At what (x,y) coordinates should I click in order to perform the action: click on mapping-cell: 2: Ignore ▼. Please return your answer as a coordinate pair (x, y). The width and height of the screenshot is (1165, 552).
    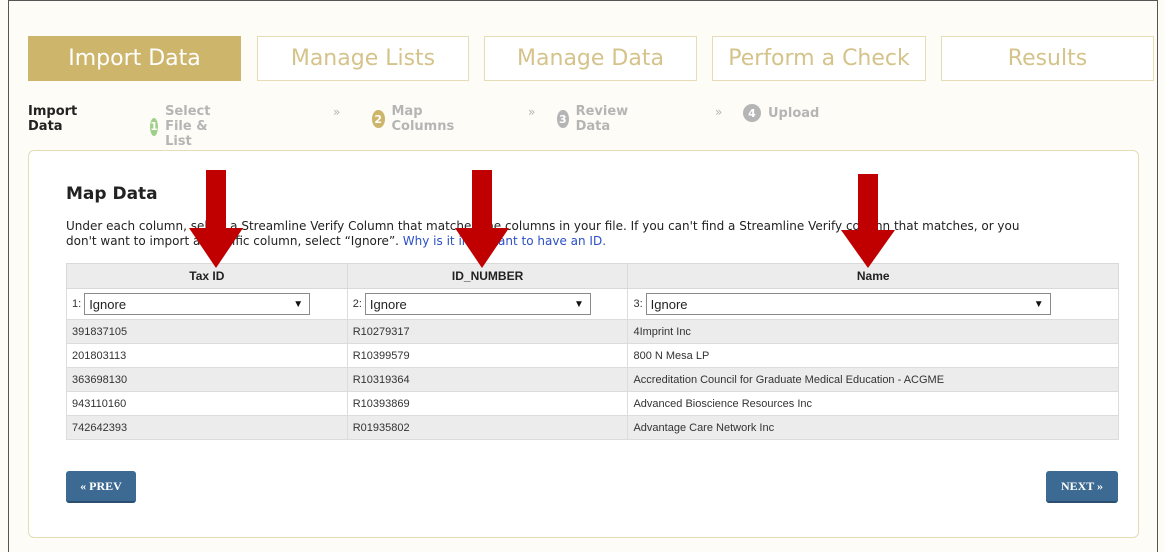
    Looking at the image, I should click on (487, 304).